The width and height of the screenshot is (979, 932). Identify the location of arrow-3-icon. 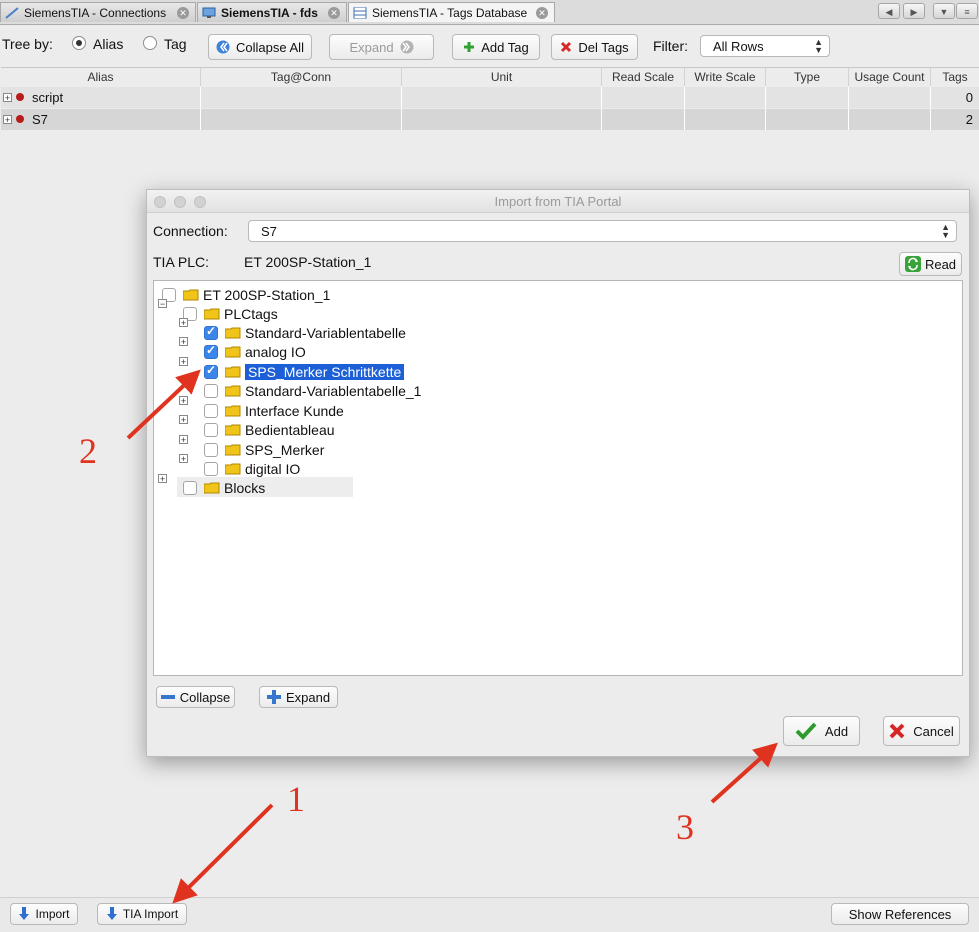
(744, 773).